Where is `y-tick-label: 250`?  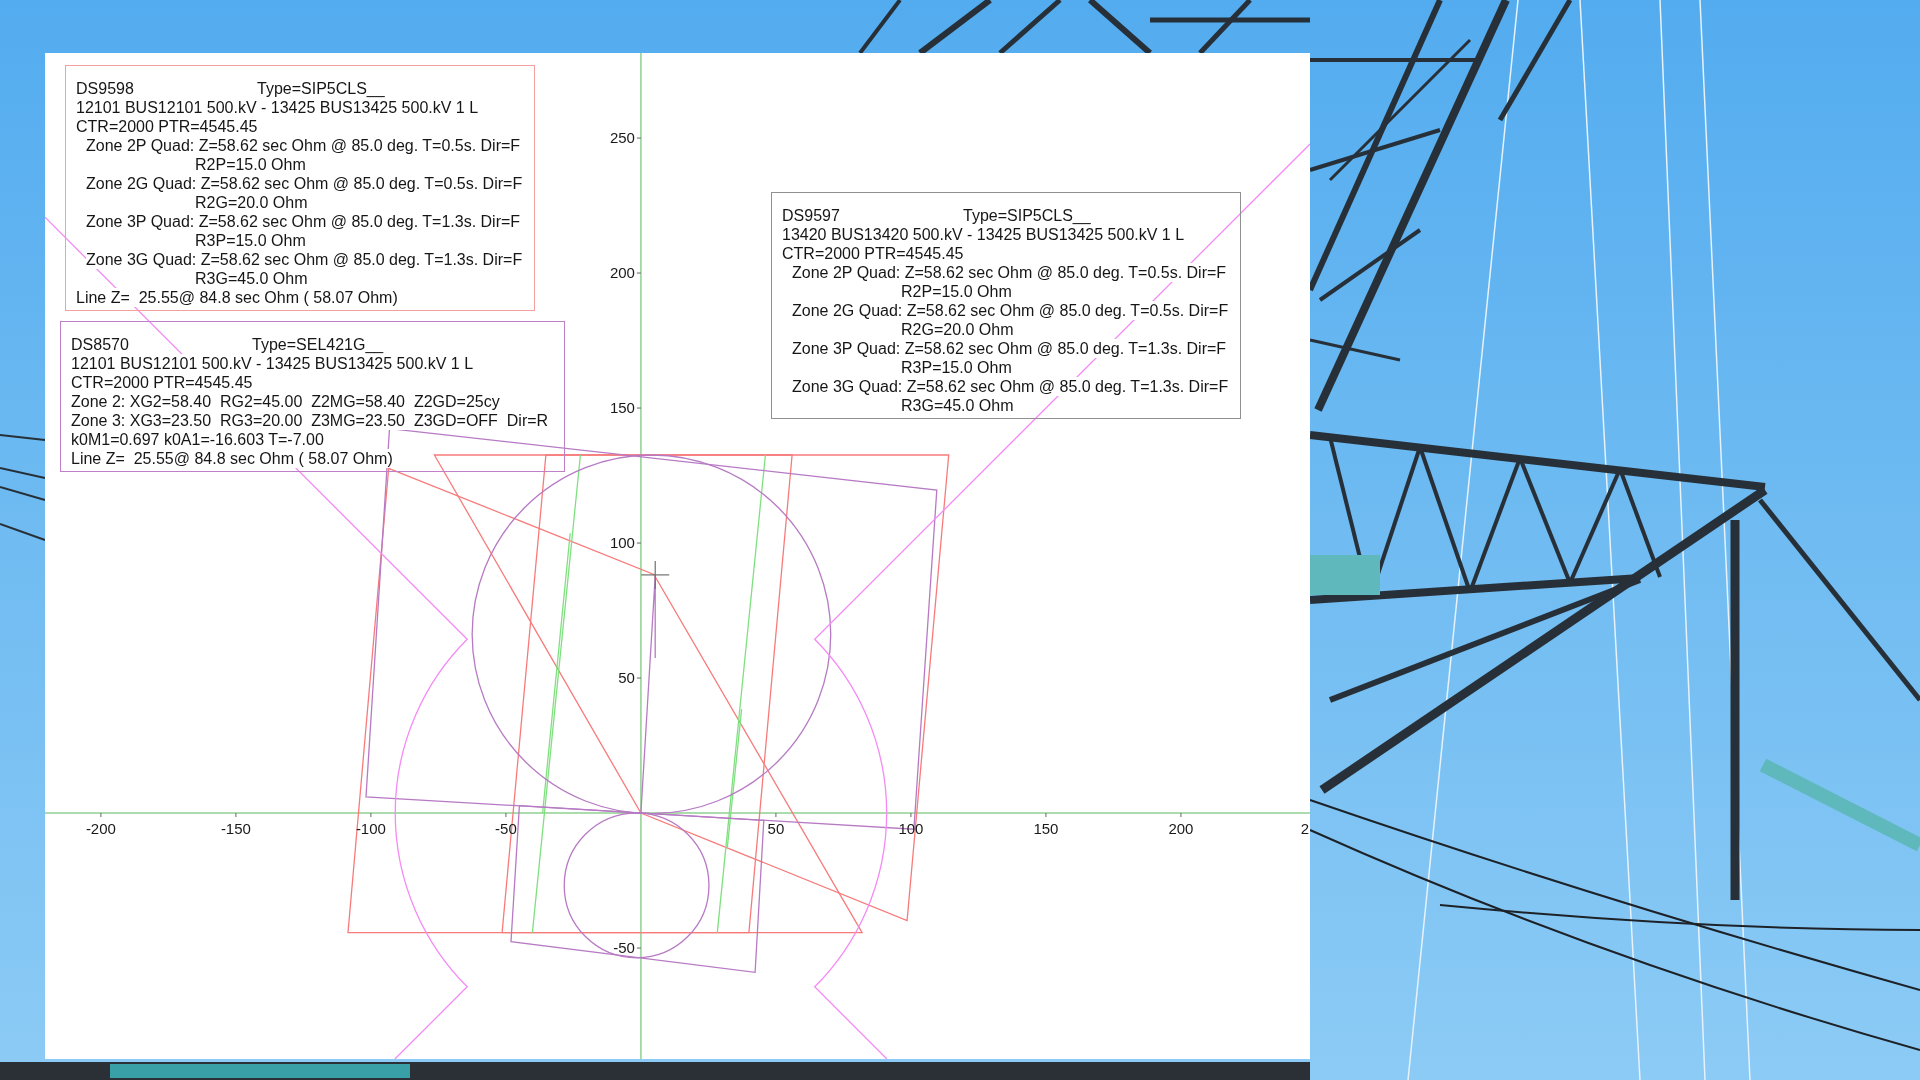
y-tick-label: 250 is located at coordinates (622, 138).